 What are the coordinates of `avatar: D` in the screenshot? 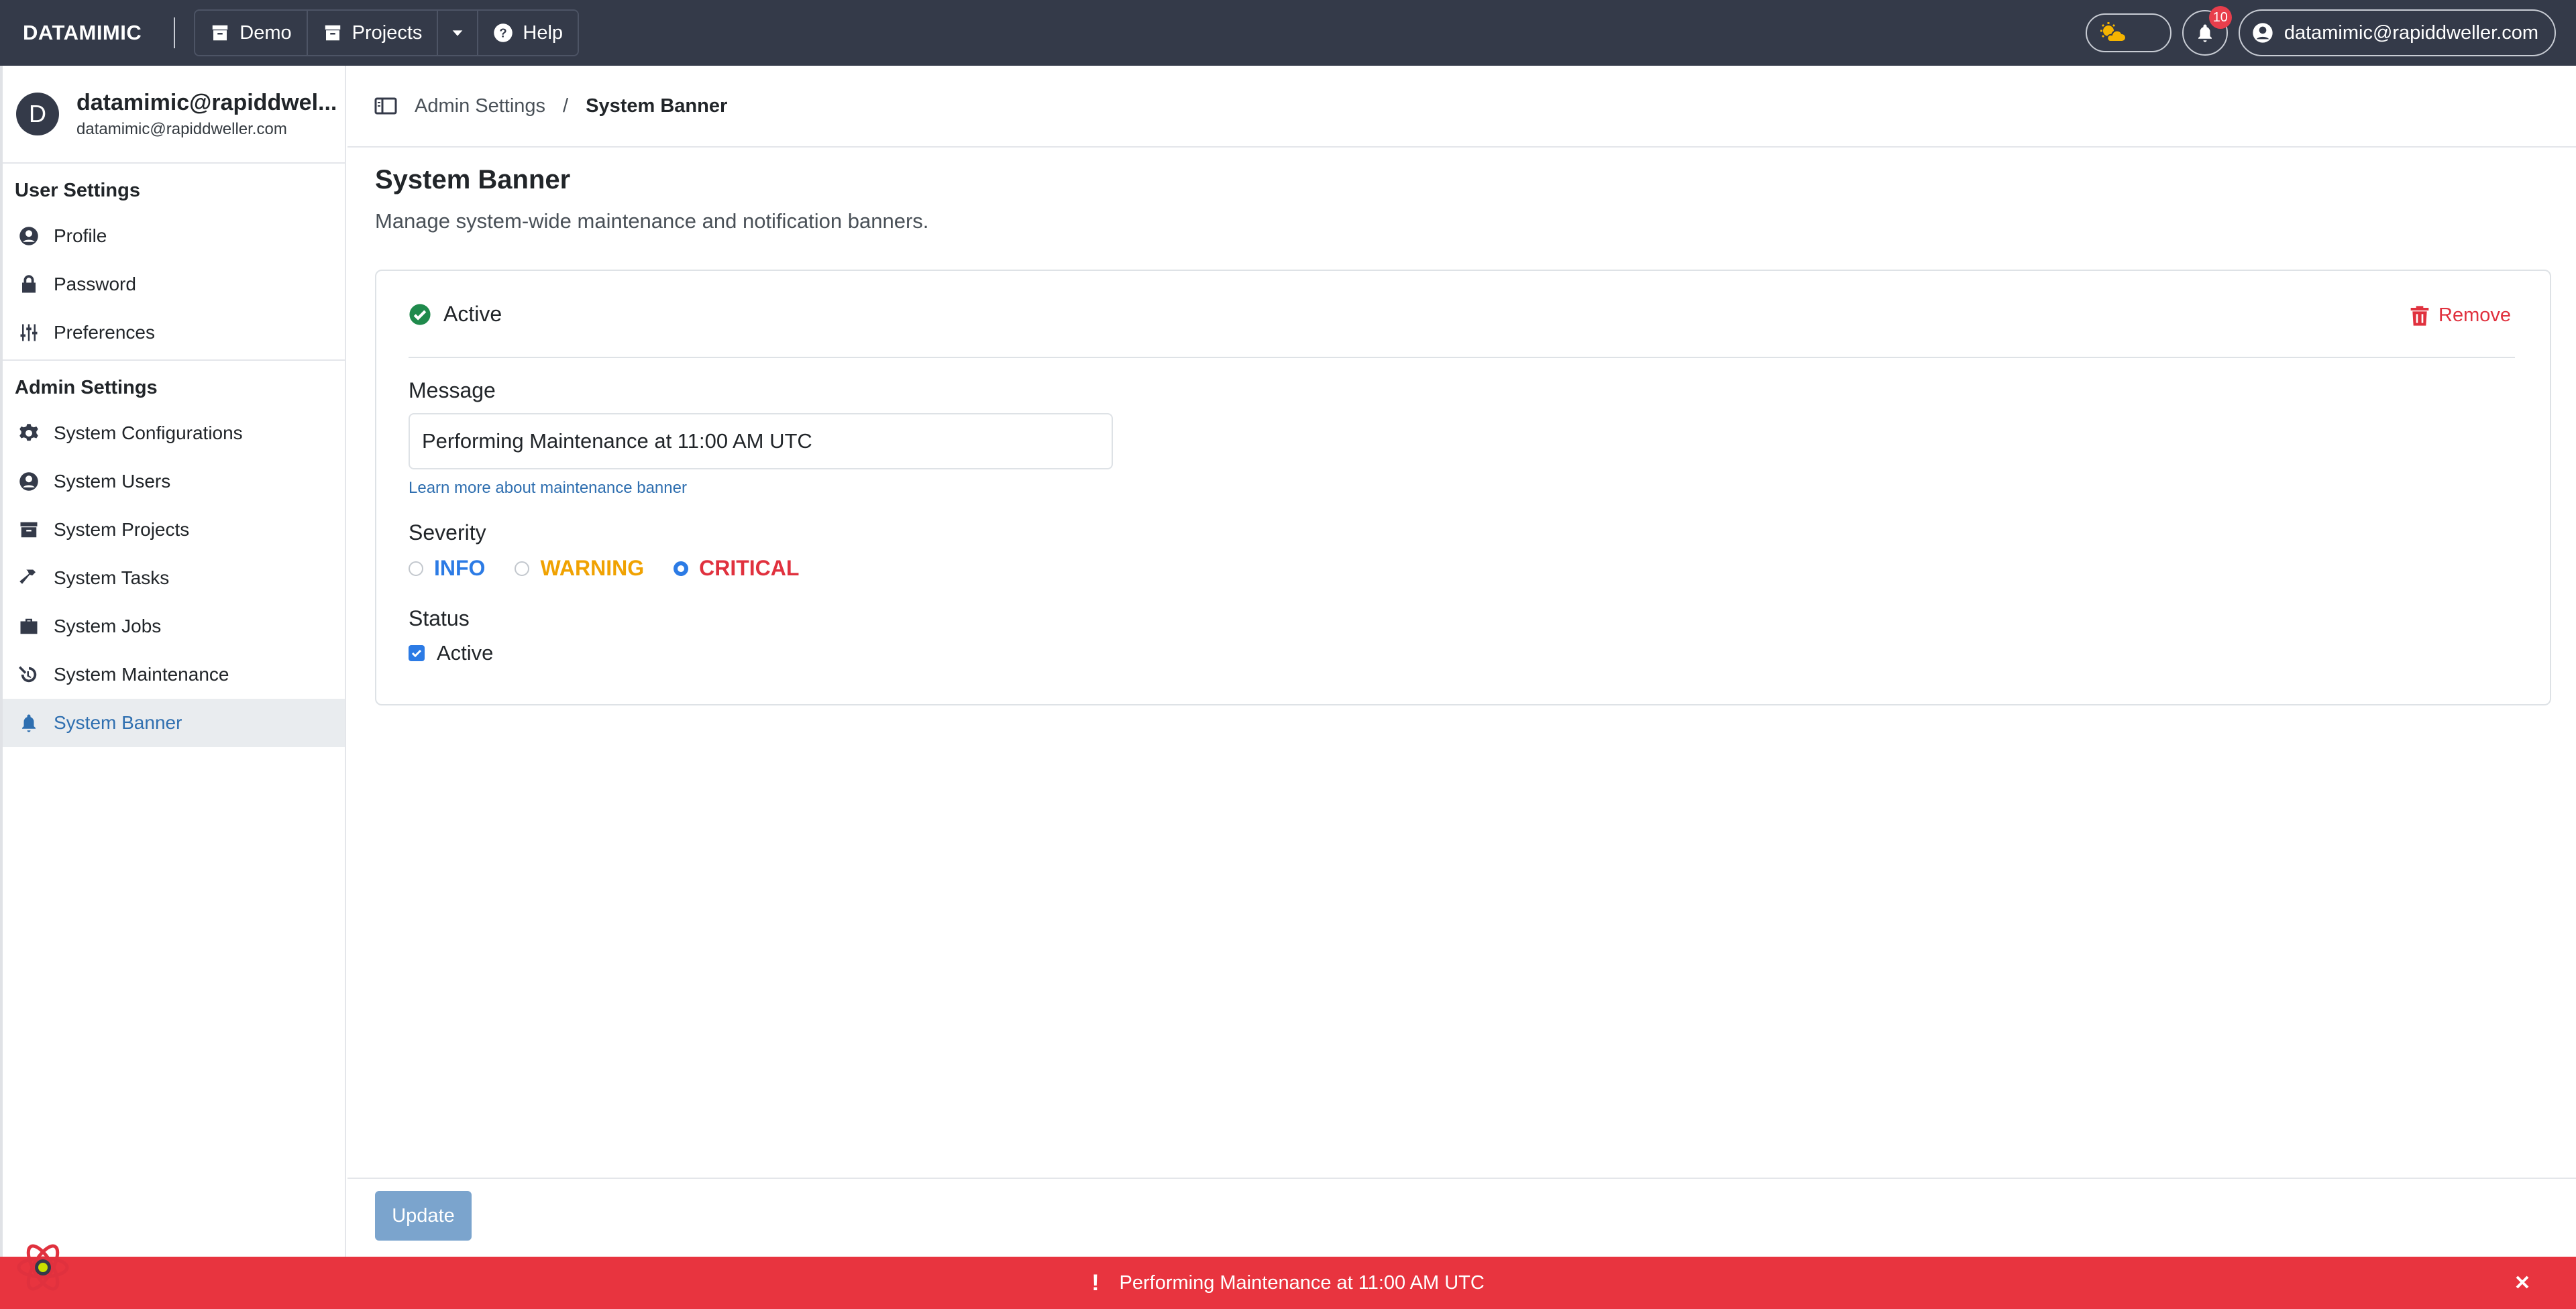 It's located at (37, 114).